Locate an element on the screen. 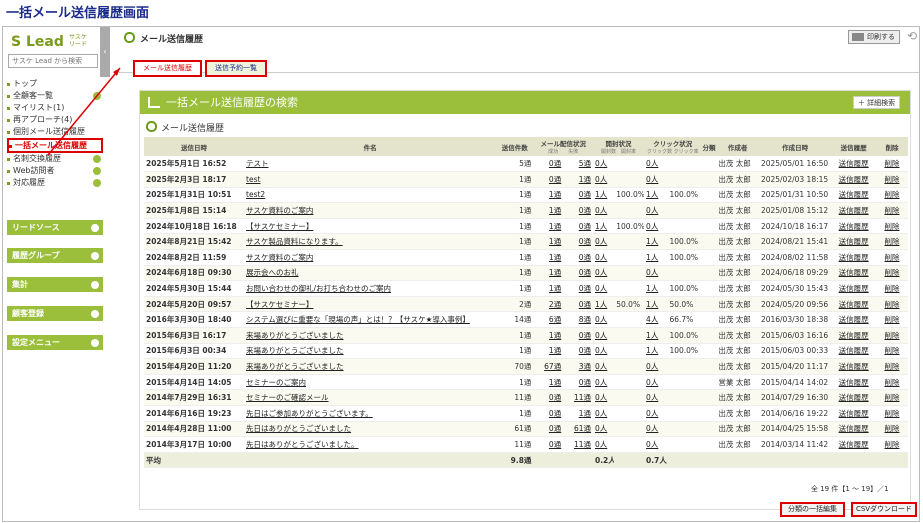 This screenshot has width=923, height=523. table-cell: 先日はご参加ありがとうございます。 is located at coordinates (370, 413).